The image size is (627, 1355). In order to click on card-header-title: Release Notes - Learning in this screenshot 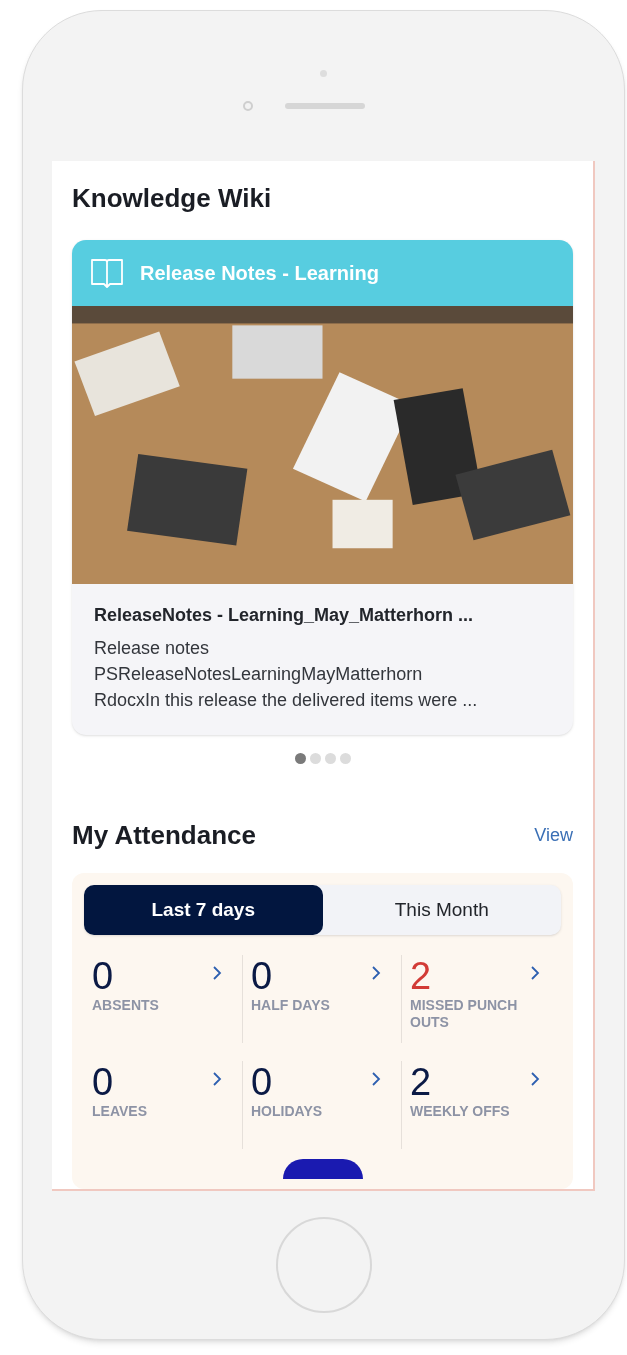, I will do `click(259, 273)`.